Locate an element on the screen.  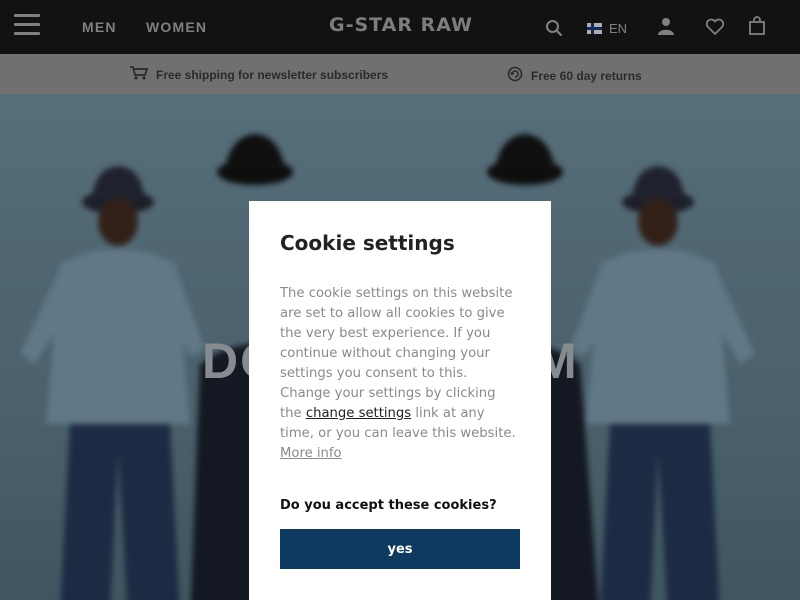
more-info-link: More info is located at coordinates (311, 454).